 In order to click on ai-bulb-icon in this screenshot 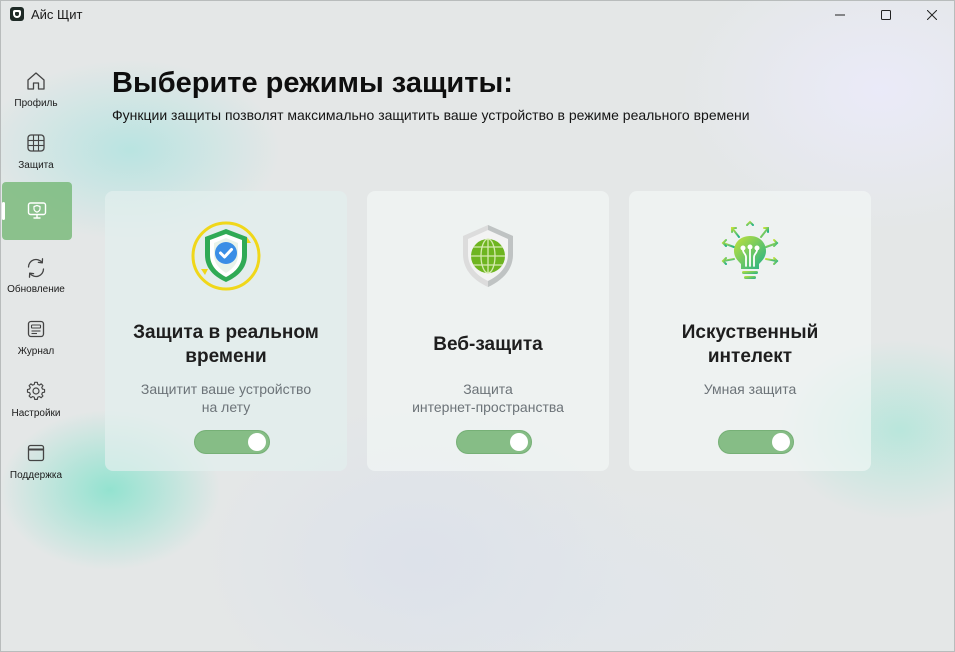, I will do `click(750, 249)`.